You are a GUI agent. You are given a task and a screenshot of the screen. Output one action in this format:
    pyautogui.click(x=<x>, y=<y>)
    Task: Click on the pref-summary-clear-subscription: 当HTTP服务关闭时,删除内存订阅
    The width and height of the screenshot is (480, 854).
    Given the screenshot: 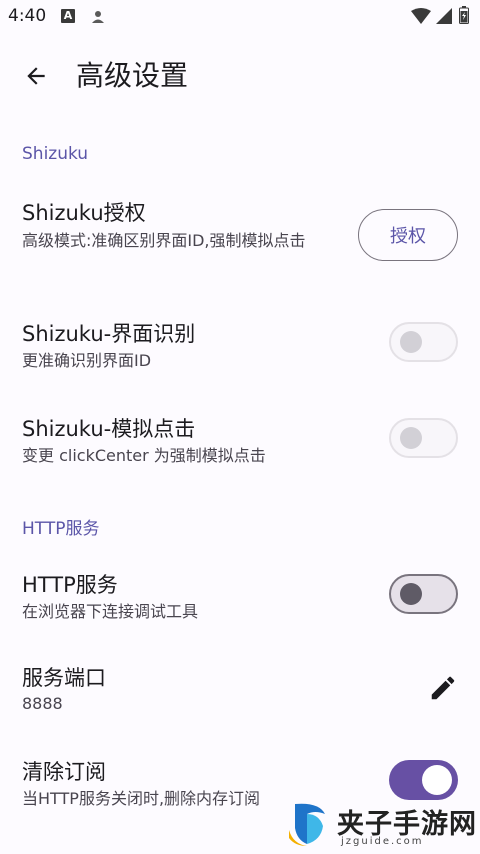 What is the action you would take?
    pyautogui.click(x=141, y=798)
    